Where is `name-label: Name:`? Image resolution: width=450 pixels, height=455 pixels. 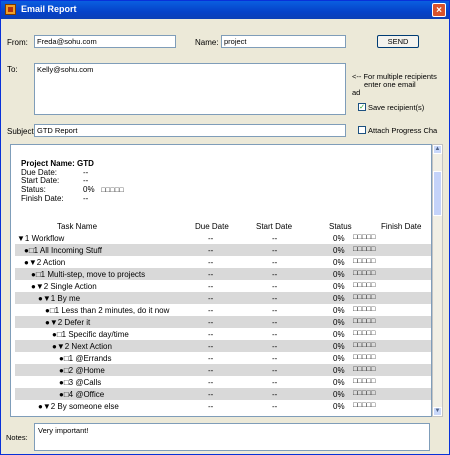
name-label: Name: is located at coordinates (207, 42).